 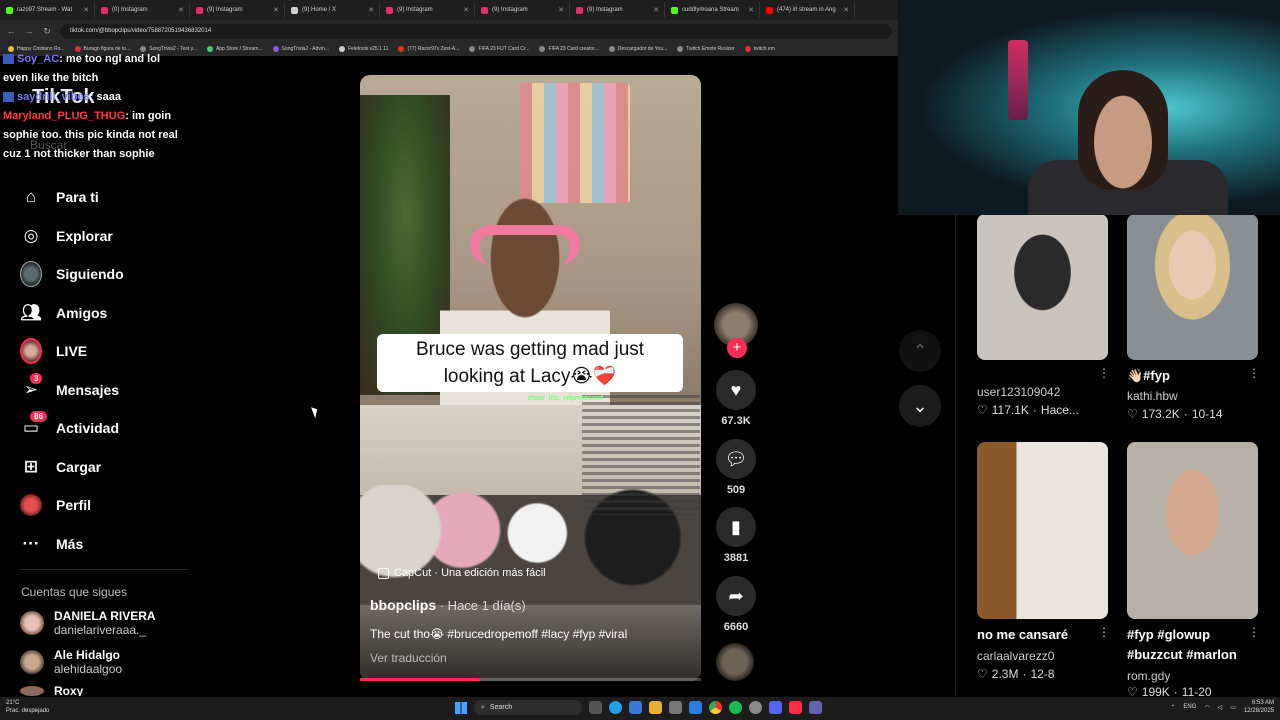 What do you see at coordinates (695, 707) in the screenshot?
I see `mail-icon` at bounding box center [695, 707].